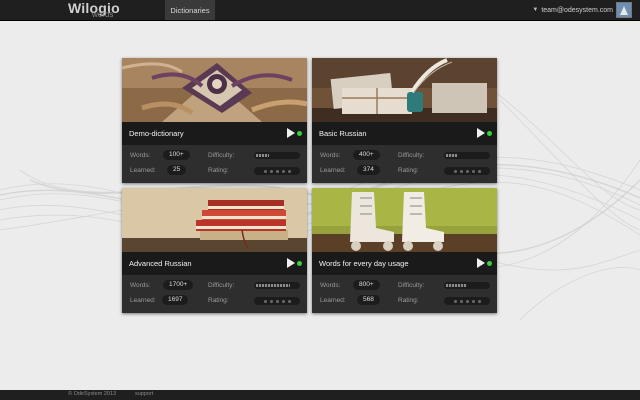 The height and width of the screenshot is (400, 640). I want to click on support-link: support, so click(144, 394).